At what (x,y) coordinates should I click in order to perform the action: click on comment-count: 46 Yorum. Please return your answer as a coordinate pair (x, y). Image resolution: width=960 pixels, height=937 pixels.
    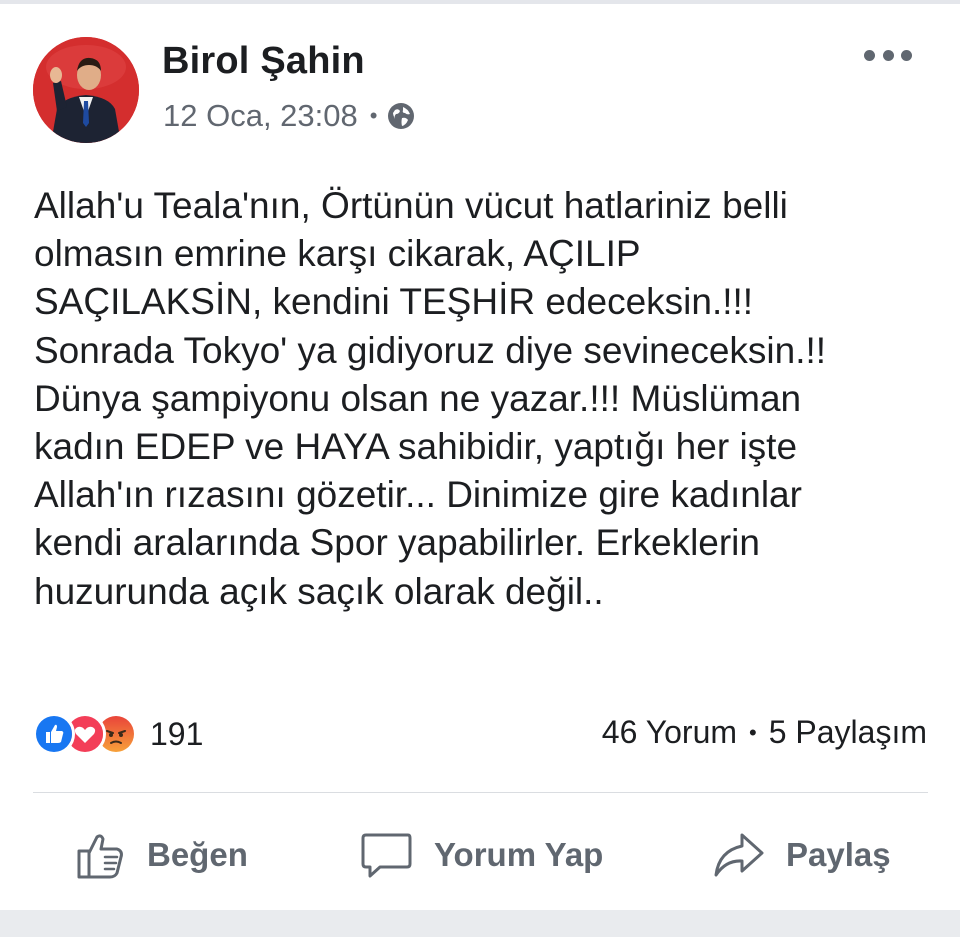
    Looking at the image, I should click on (669, 732).